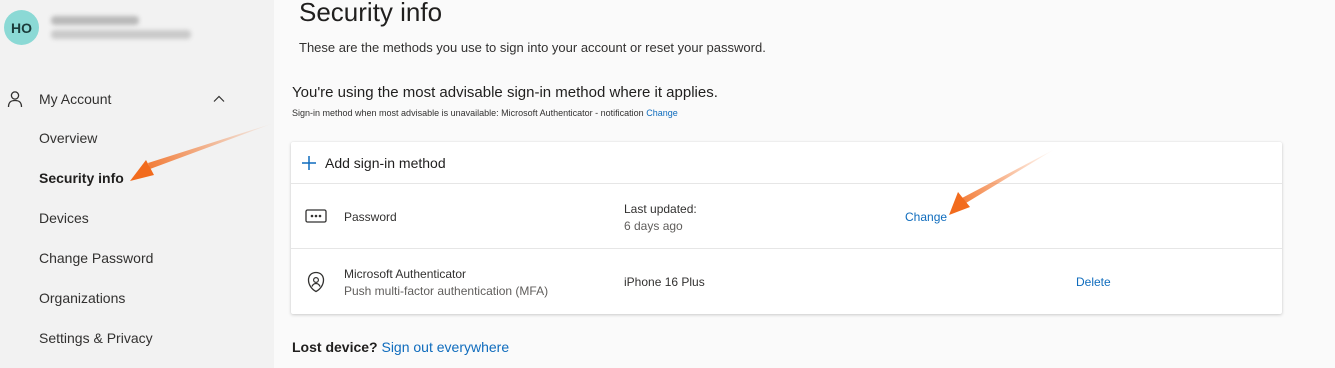  I want to click on method-row-password: Password Last updated: 6 days ago Change, so click(786, 216).